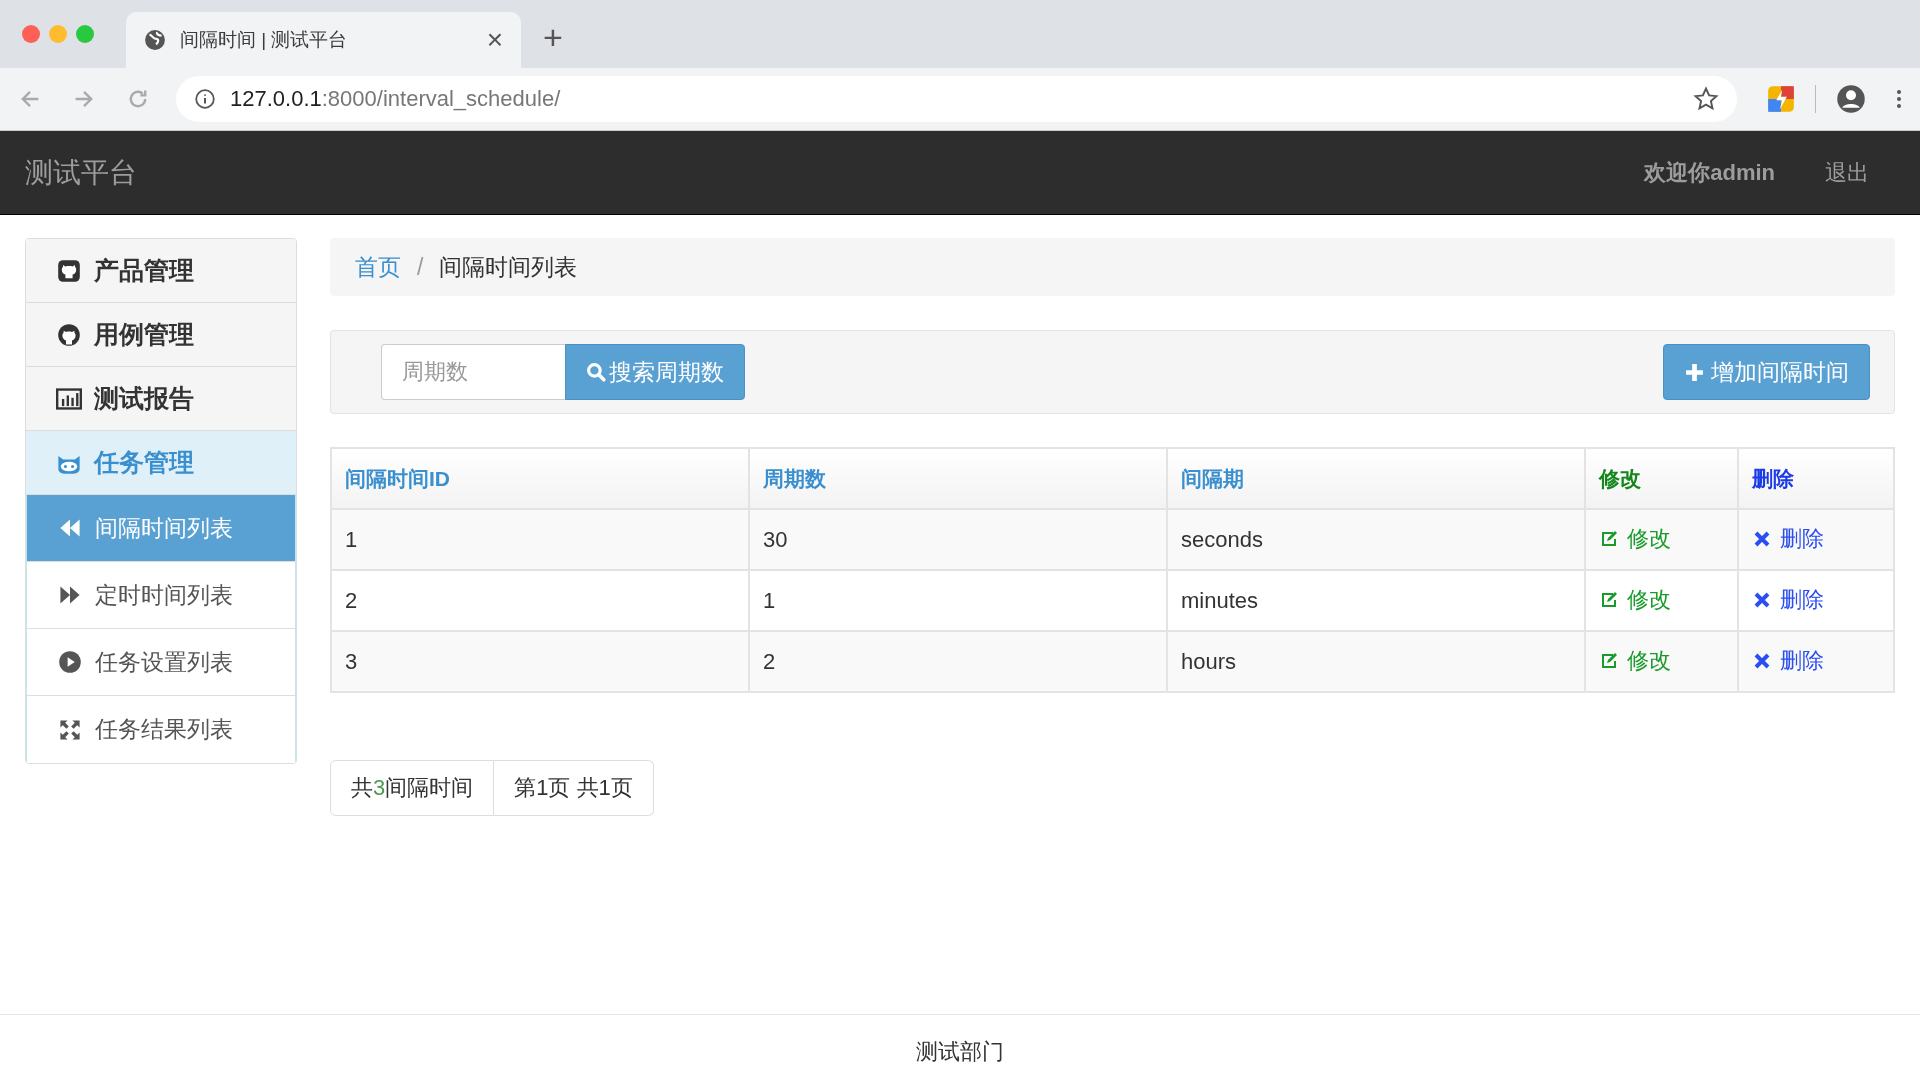 The width and height of the screenshot is (1920, 1071). I want to click on address-bar: 127.0.0.1:8000/interval_schedule/, so click(956, 99).